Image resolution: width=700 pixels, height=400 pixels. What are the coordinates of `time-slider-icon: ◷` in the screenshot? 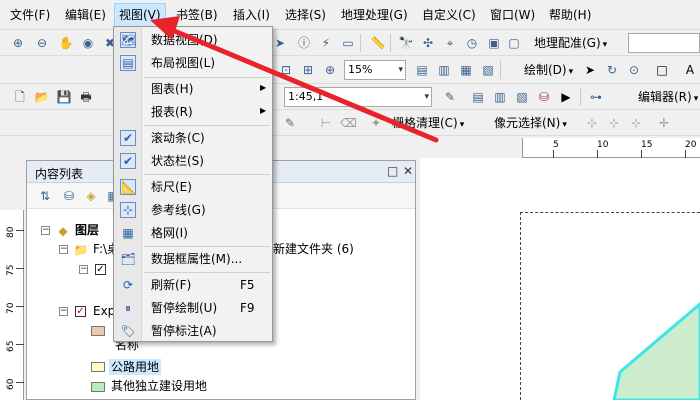 It's located at (472, 43).